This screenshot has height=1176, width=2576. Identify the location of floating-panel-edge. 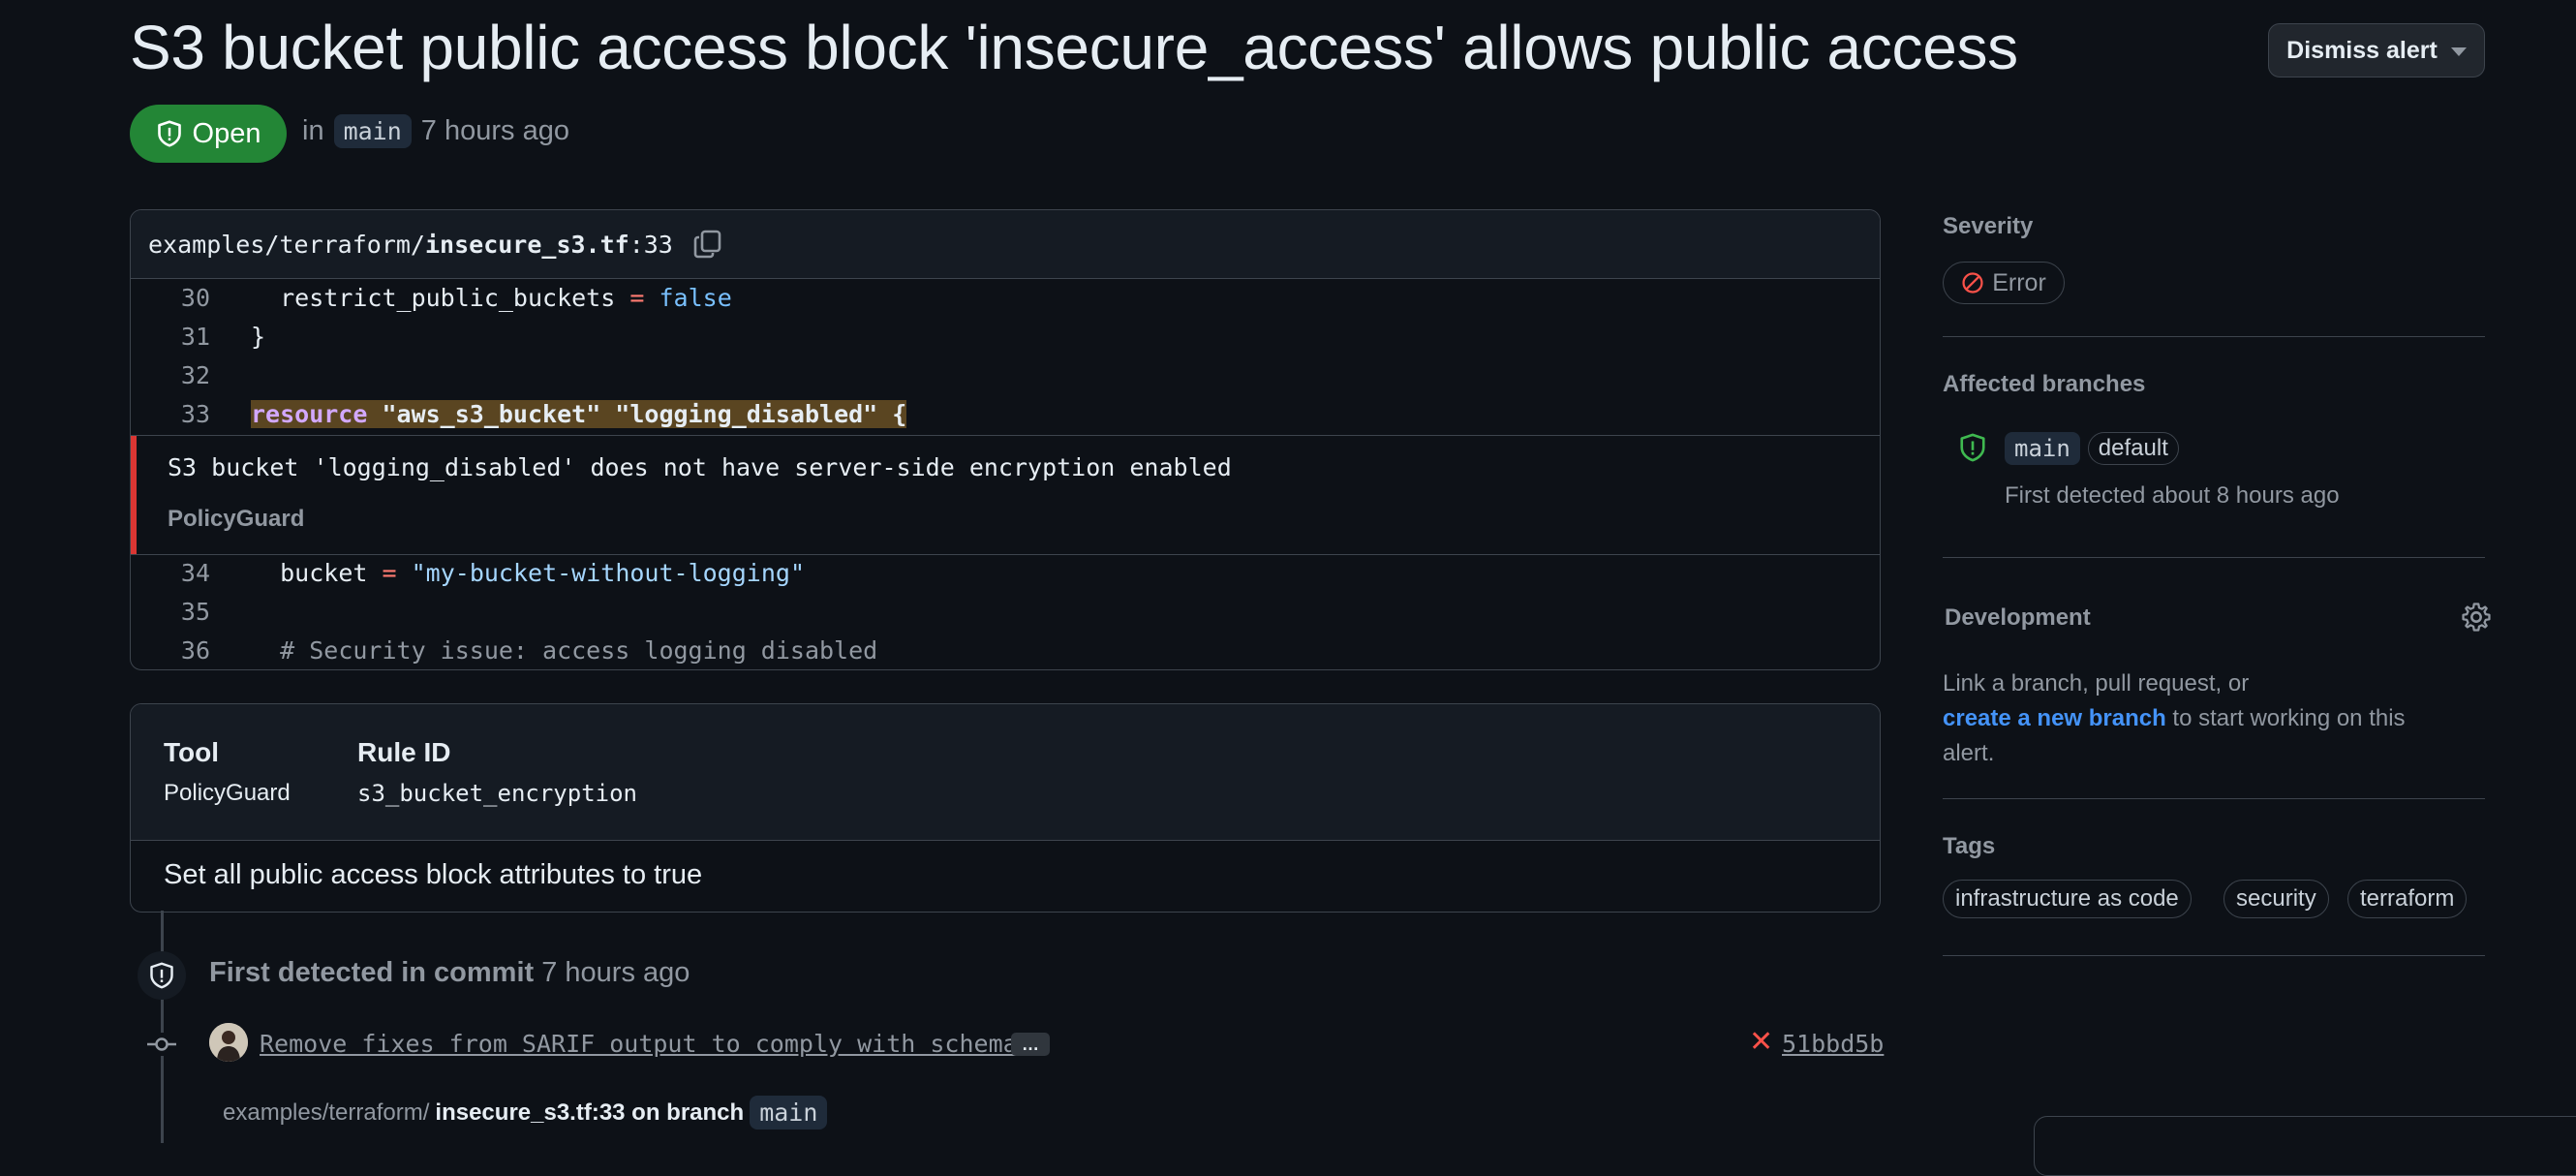
(2305, 1146).